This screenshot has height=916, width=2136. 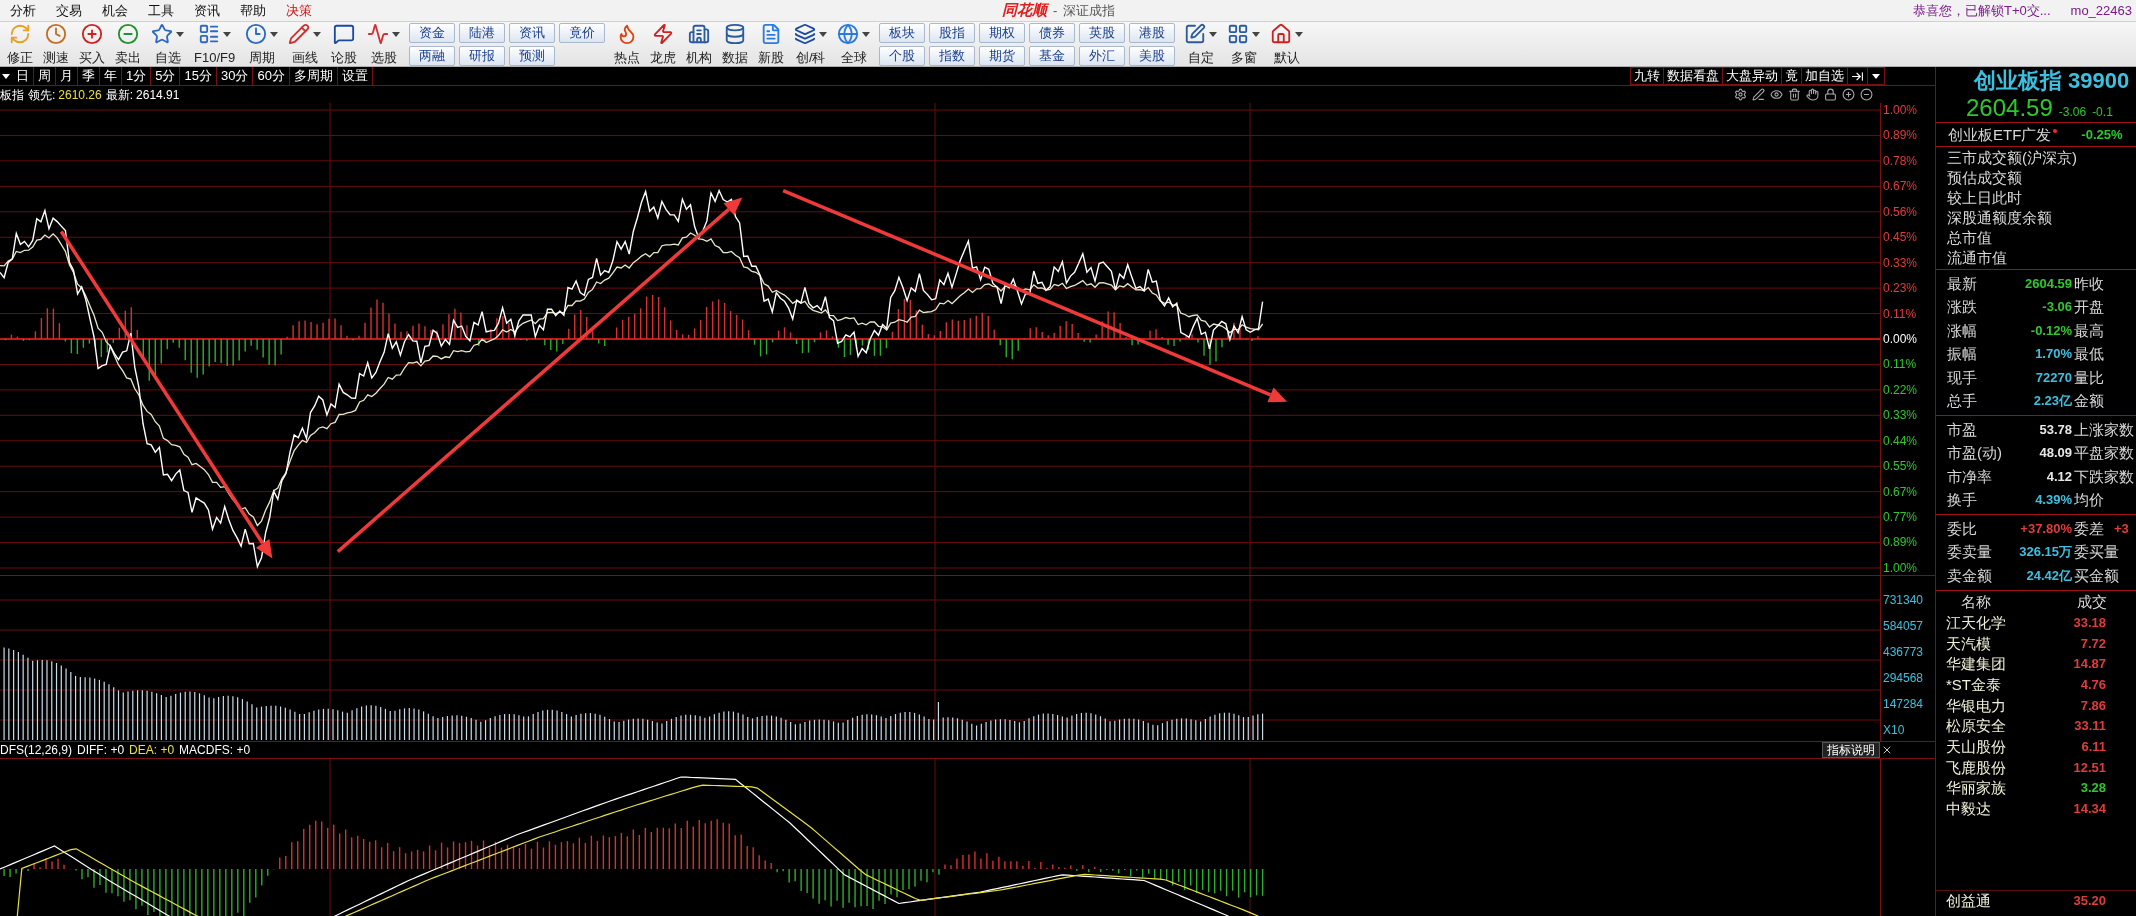 What do you see at coordinates (1830, 94) in the screenshot?
I see `lock-icon` at bounding box center [1830, 94].